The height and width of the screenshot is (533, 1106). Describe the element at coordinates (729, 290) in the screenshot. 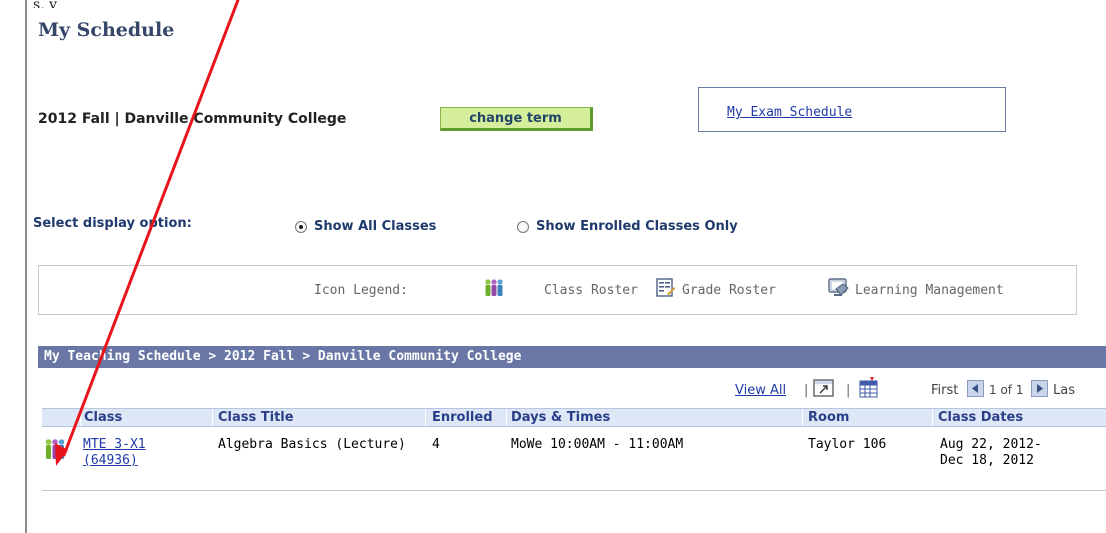

I see `grade-roster-legend-label: Grade Roster` at that location.